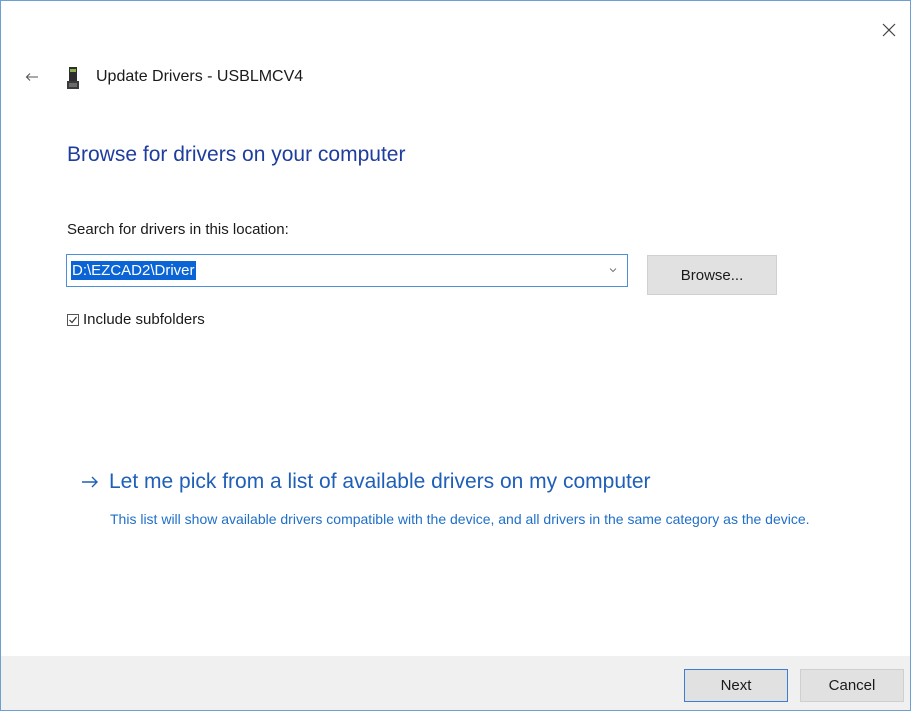  I want to click on chevron-down-icon, so click(613, 270).